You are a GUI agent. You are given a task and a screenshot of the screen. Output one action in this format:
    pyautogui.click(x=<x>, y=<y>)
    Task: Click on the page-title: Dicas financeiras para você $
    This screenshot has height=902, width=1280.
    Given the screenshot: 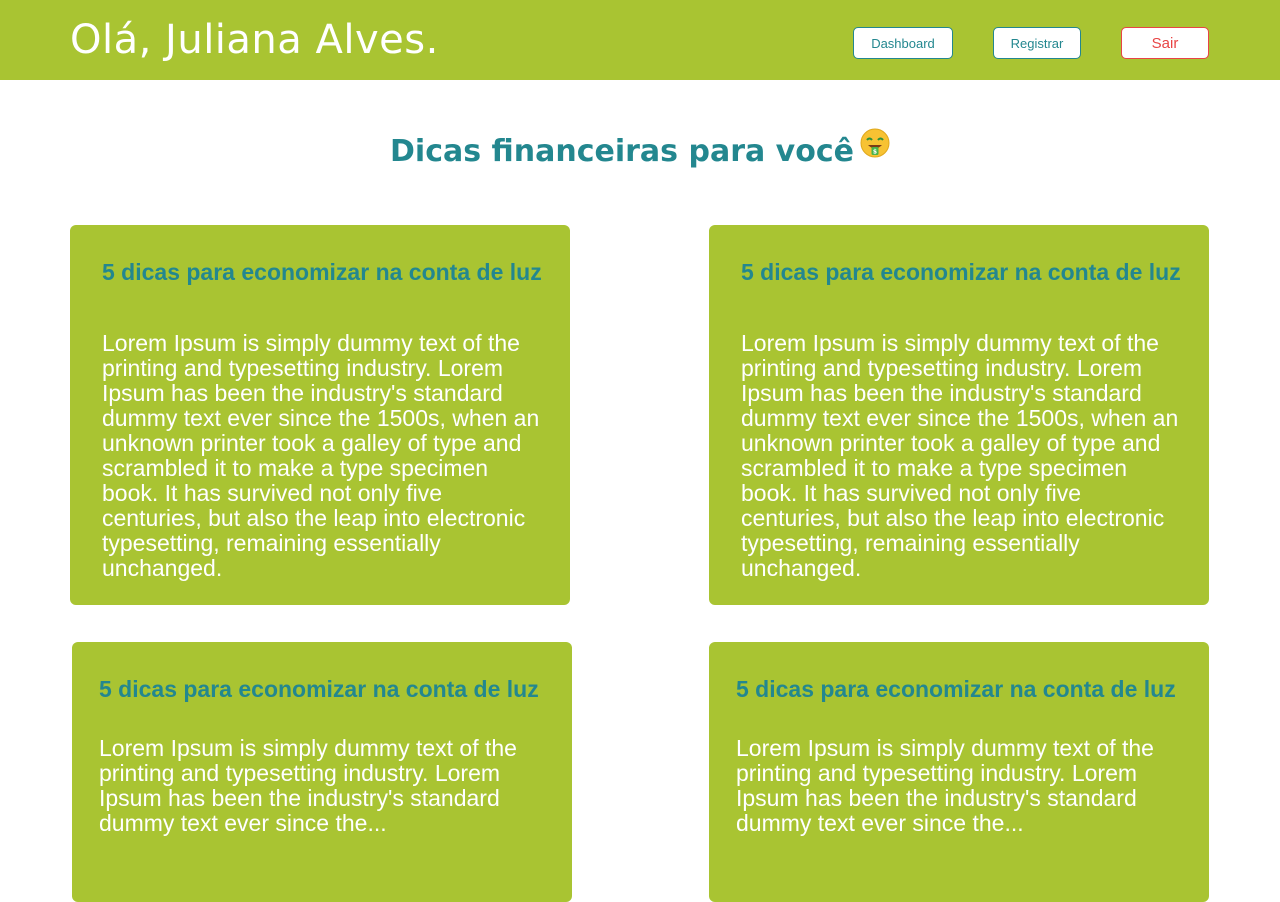 What is the action you would take?
    pyautogui.click(x=640, y=151)
    